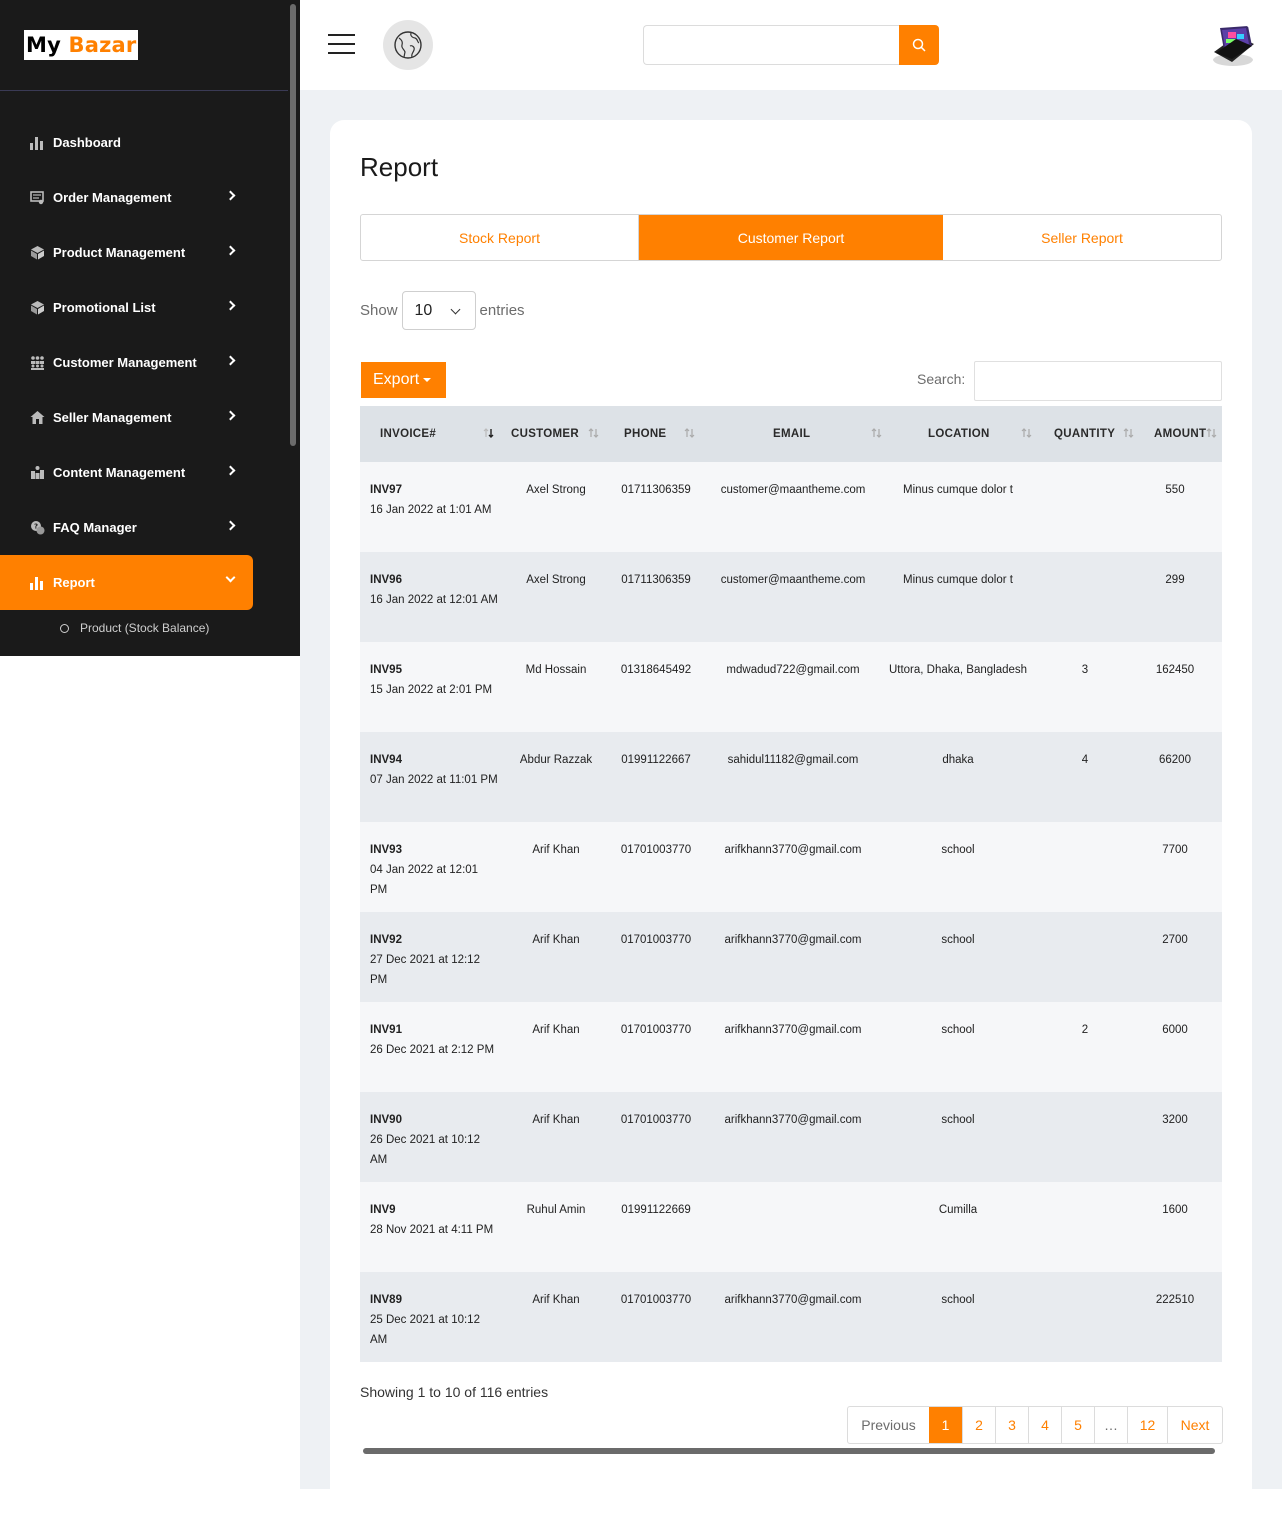 The width and height of the screenshot is (1282, 1519). What do you see at coordinates (1077, 1425) in the screenshot?
I see `pagination-page-5: 5` at bounding box center [1077, 1425].